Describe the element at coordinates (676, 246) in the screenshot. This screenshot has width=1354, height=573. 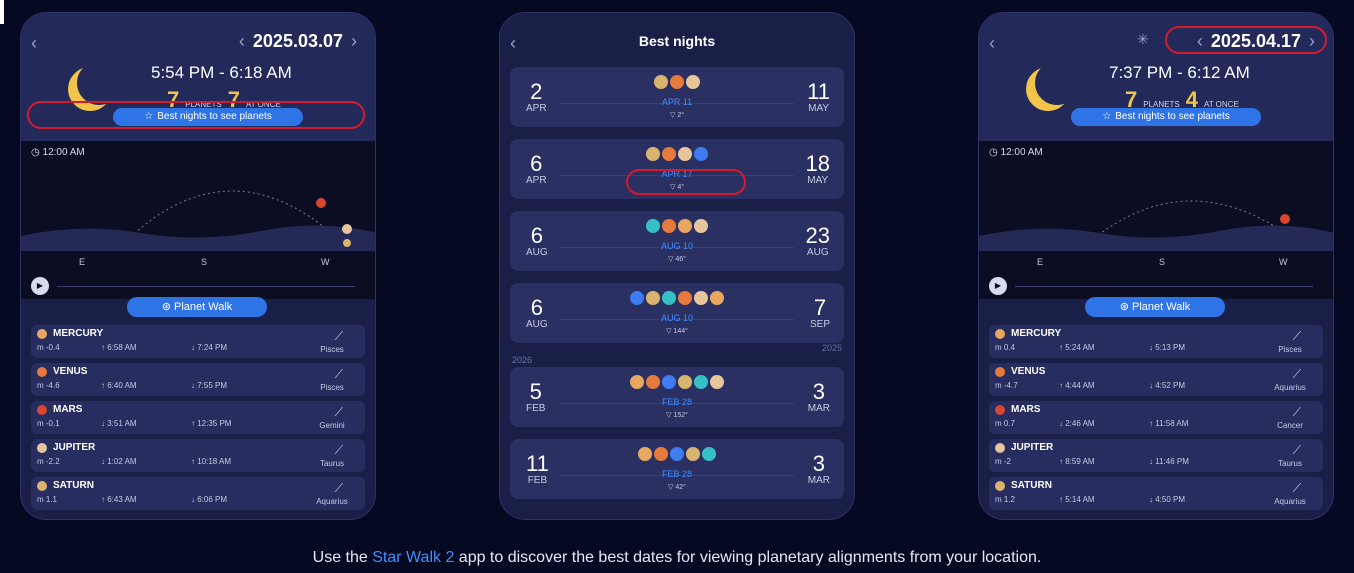
I see `peak-date: AUG 10` at that location.